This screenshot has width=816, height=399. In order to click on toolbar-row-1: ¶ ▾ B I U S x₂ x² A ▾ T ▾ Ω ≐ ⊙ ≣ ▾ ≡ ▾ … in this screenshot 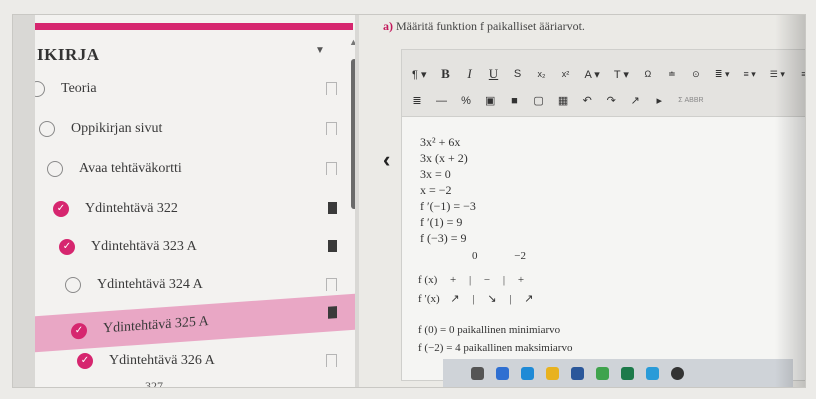, I will do `click(608, 74)`.